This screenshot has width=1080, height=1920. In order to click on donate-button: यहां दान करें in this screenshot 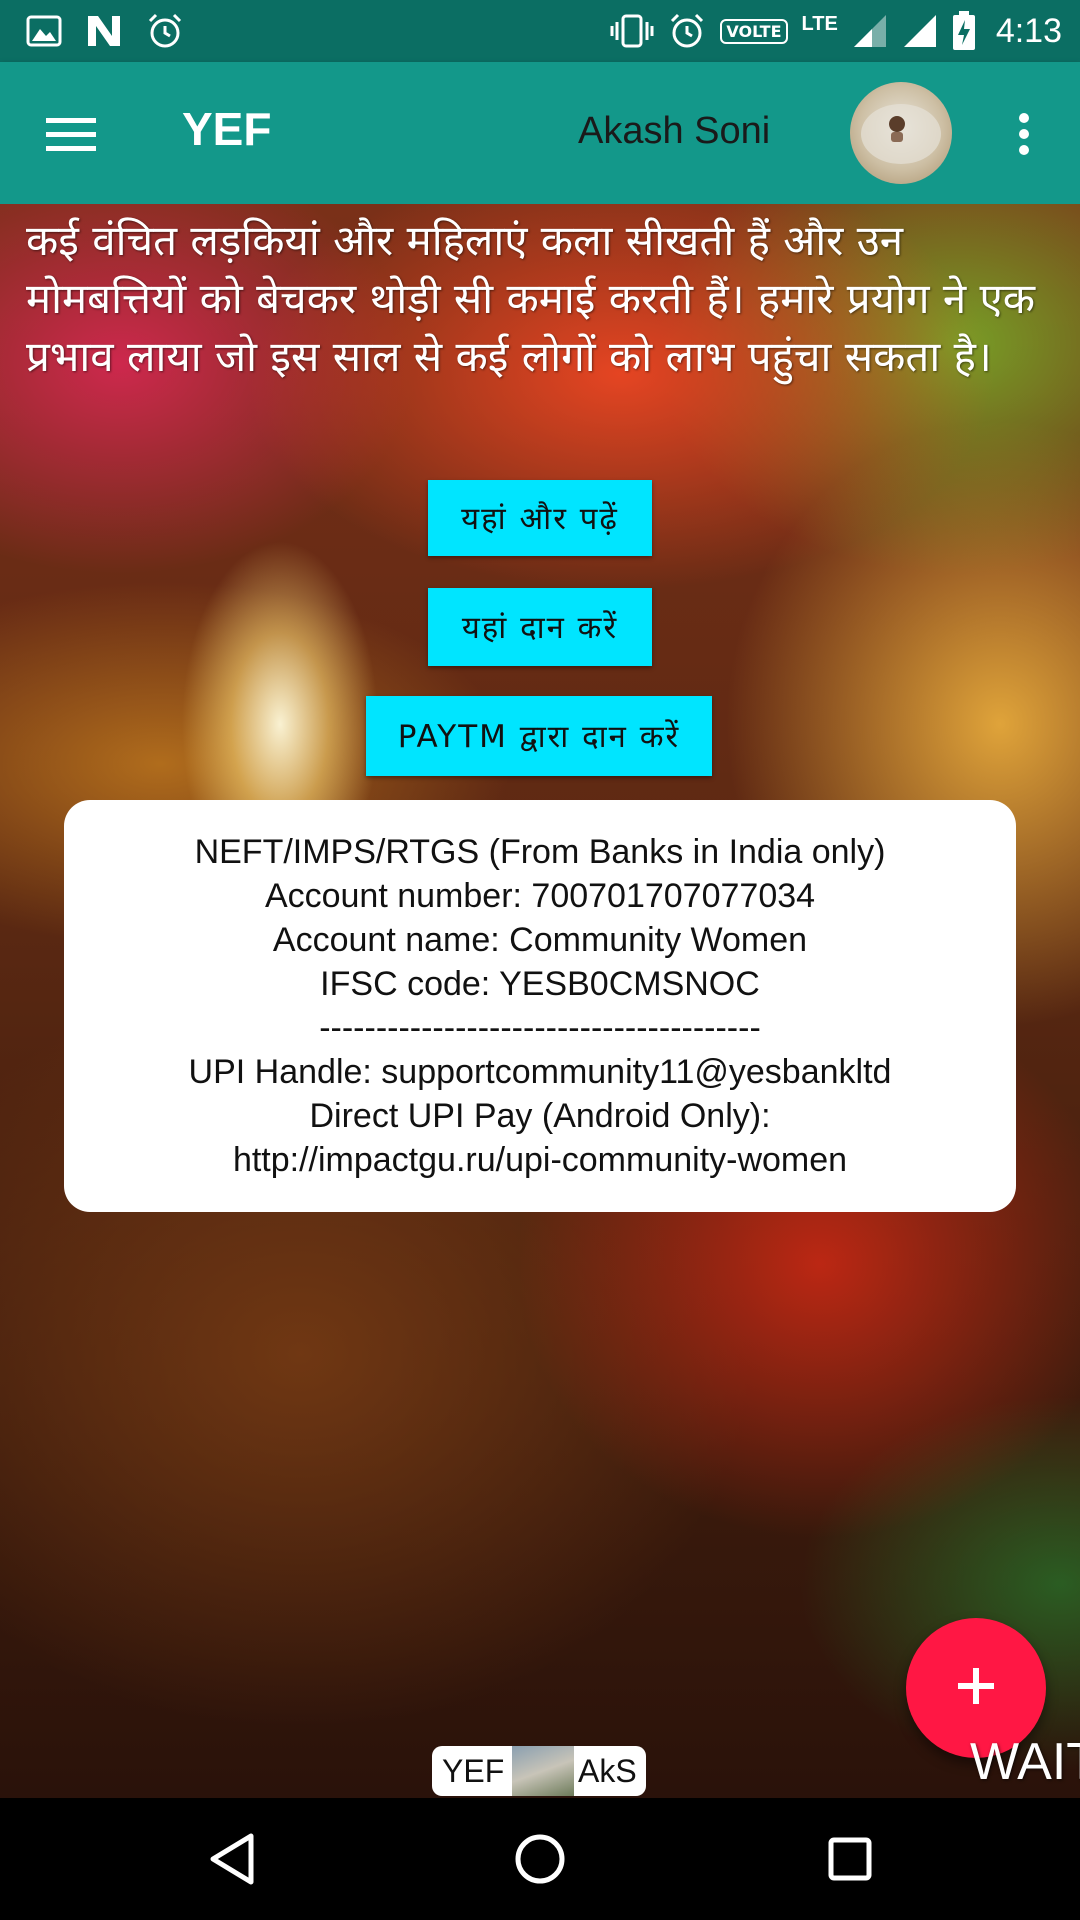, I will do `click(540, 627)`.